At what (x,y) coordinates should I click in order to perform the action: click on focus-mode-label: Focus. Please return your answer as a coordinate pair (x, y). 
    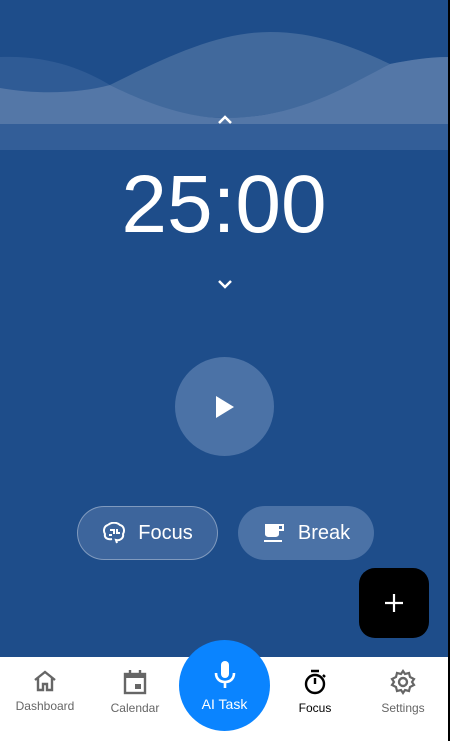
    Looking at the image, I should click on (165, 532).